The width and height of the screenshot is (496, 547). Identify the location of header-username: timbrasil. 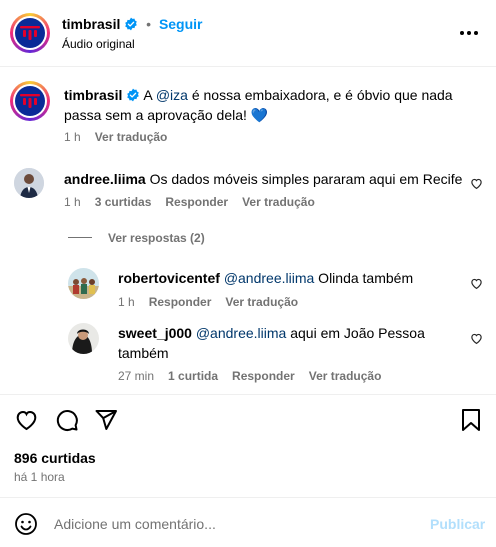
(91, 24).